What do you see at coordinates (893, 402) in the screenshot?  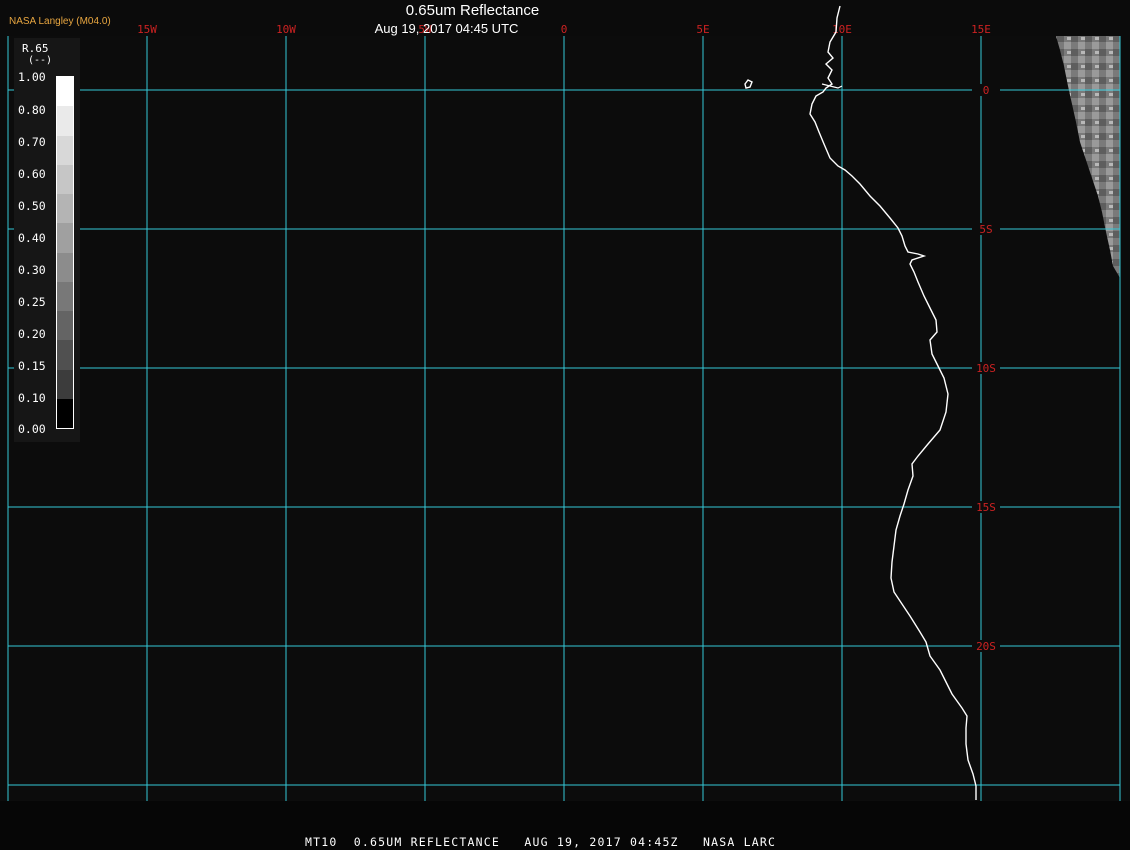 I see `coastline-africa` at bounding box center [893, 402].